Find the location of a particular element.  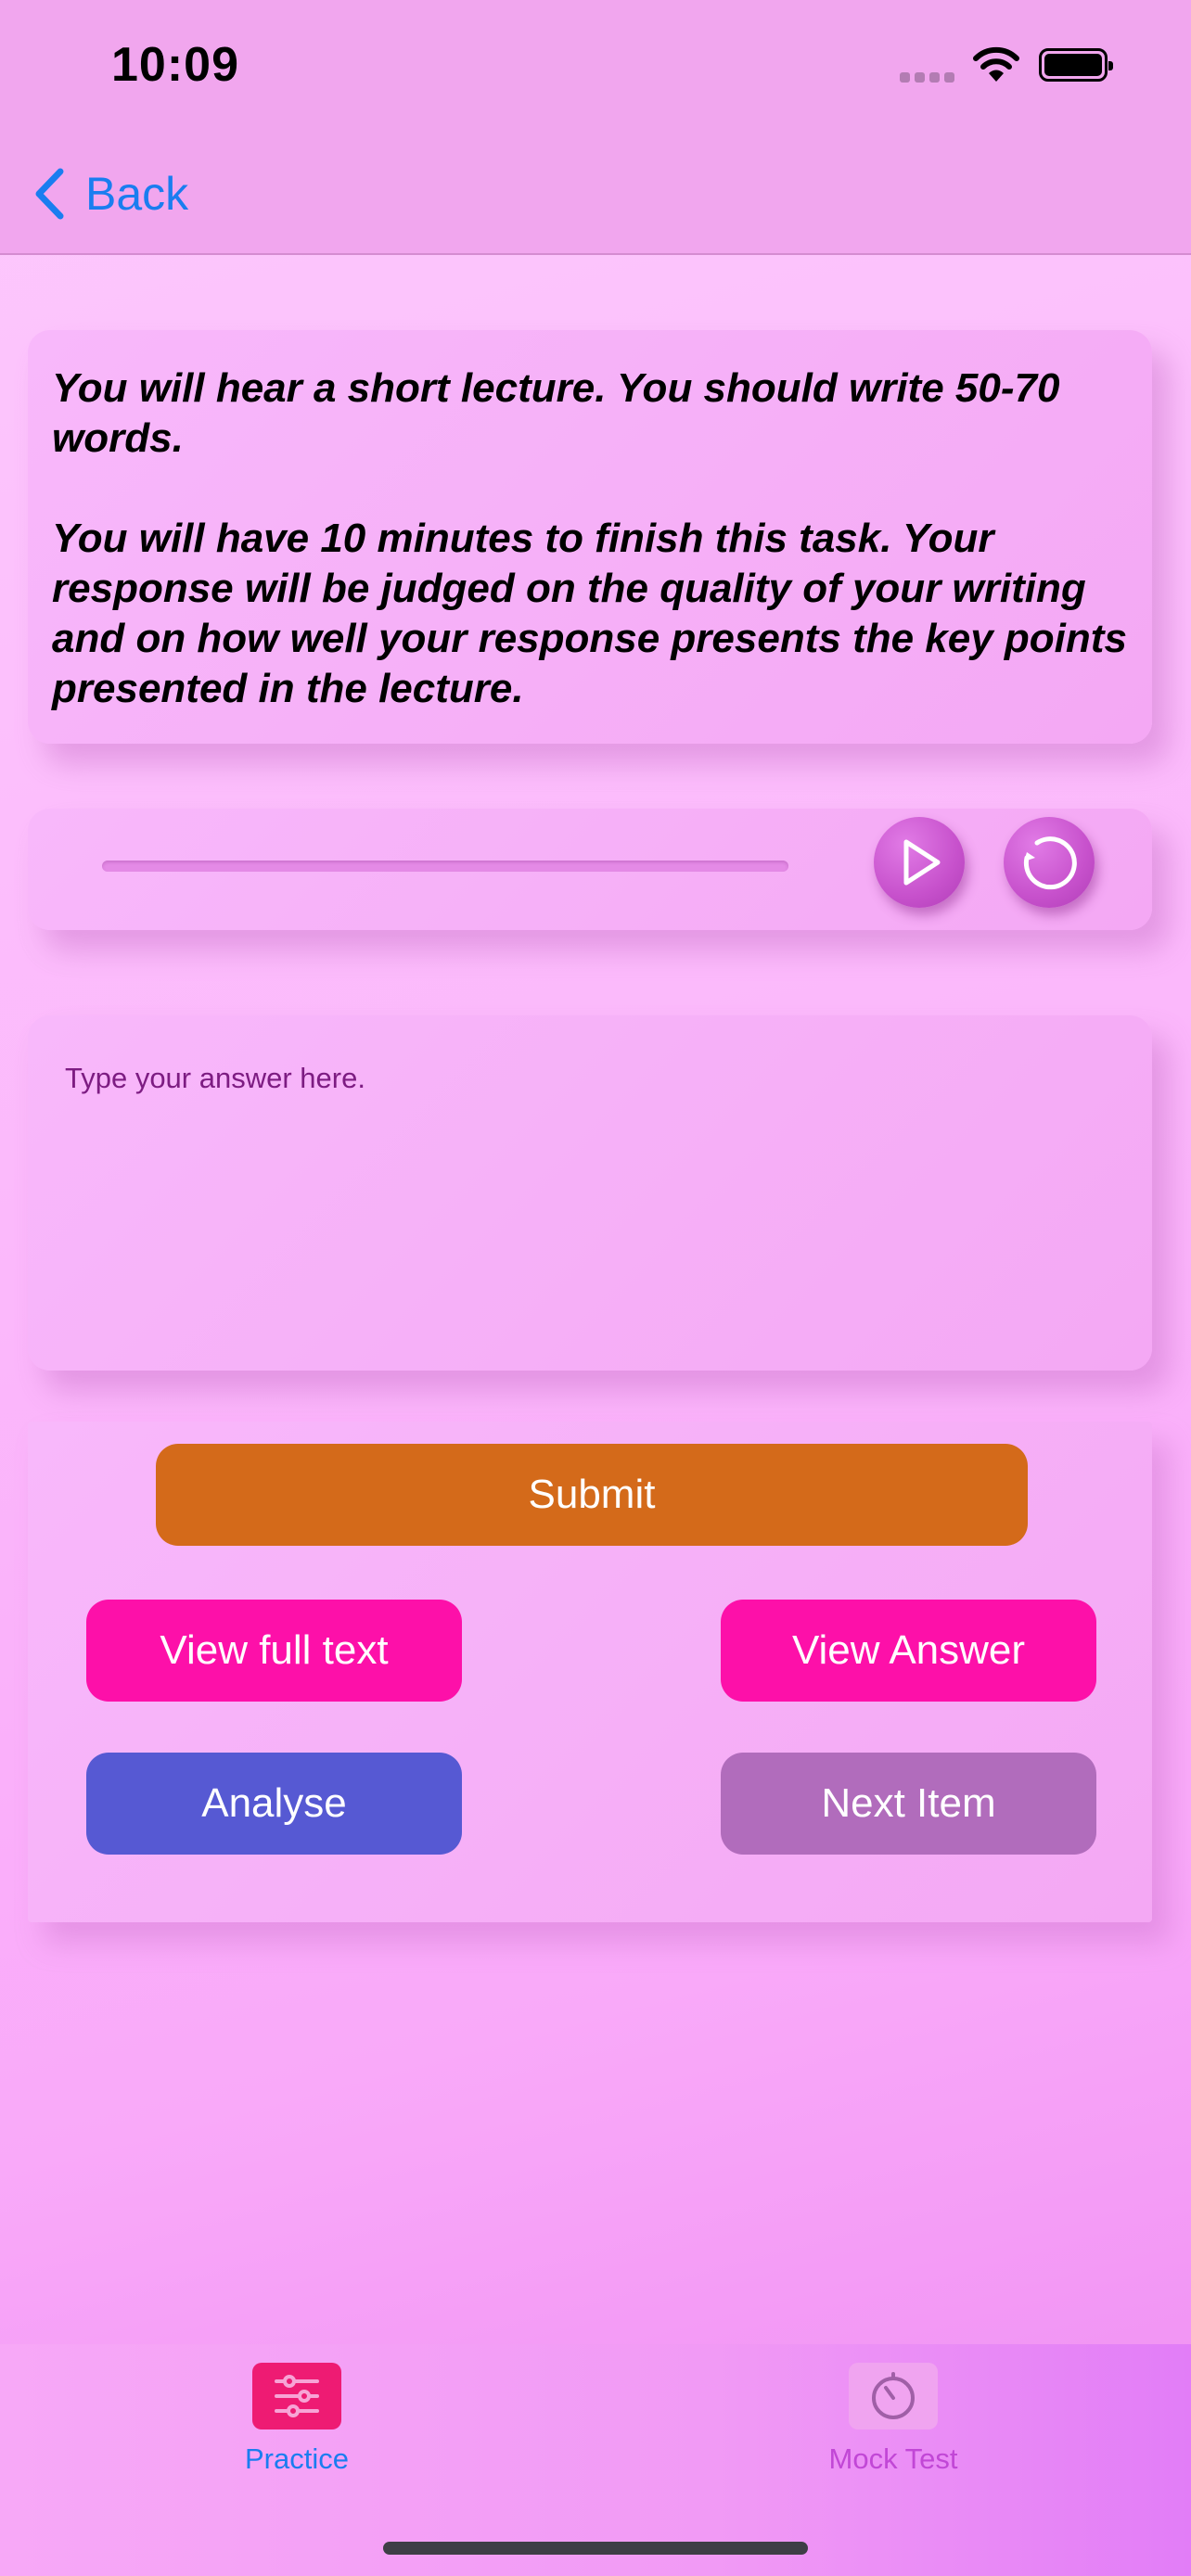

answer-input is located at coordinates (590, 1193).